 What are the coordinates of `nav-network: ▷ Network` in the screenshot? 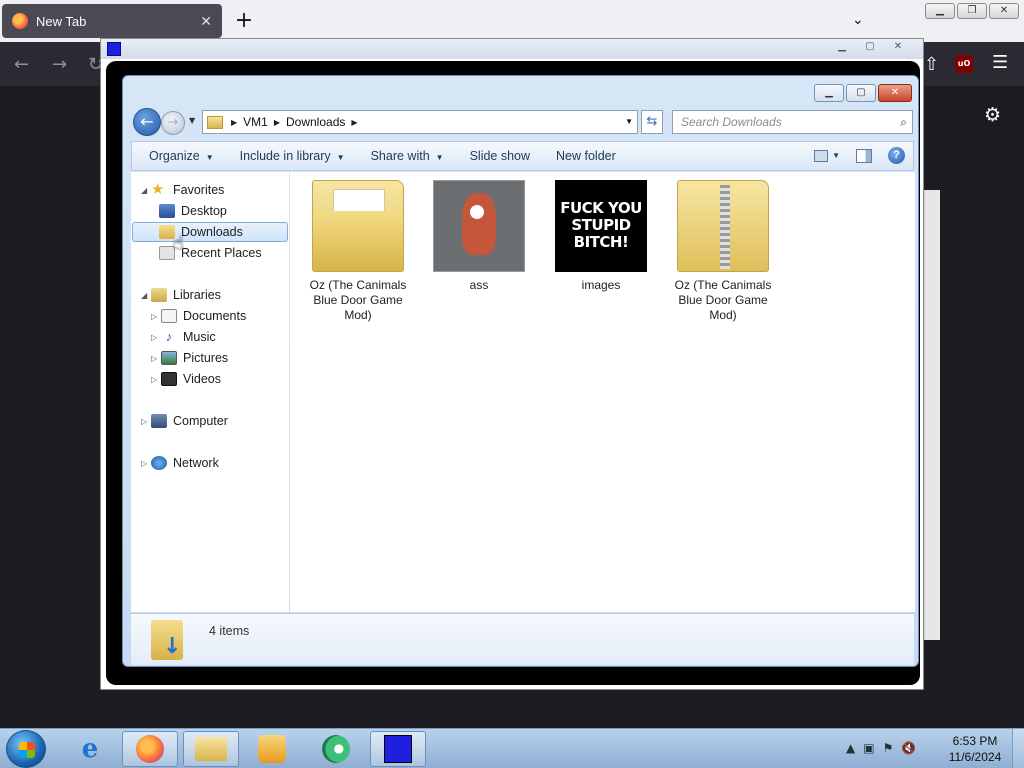 It's located at (180, 463).